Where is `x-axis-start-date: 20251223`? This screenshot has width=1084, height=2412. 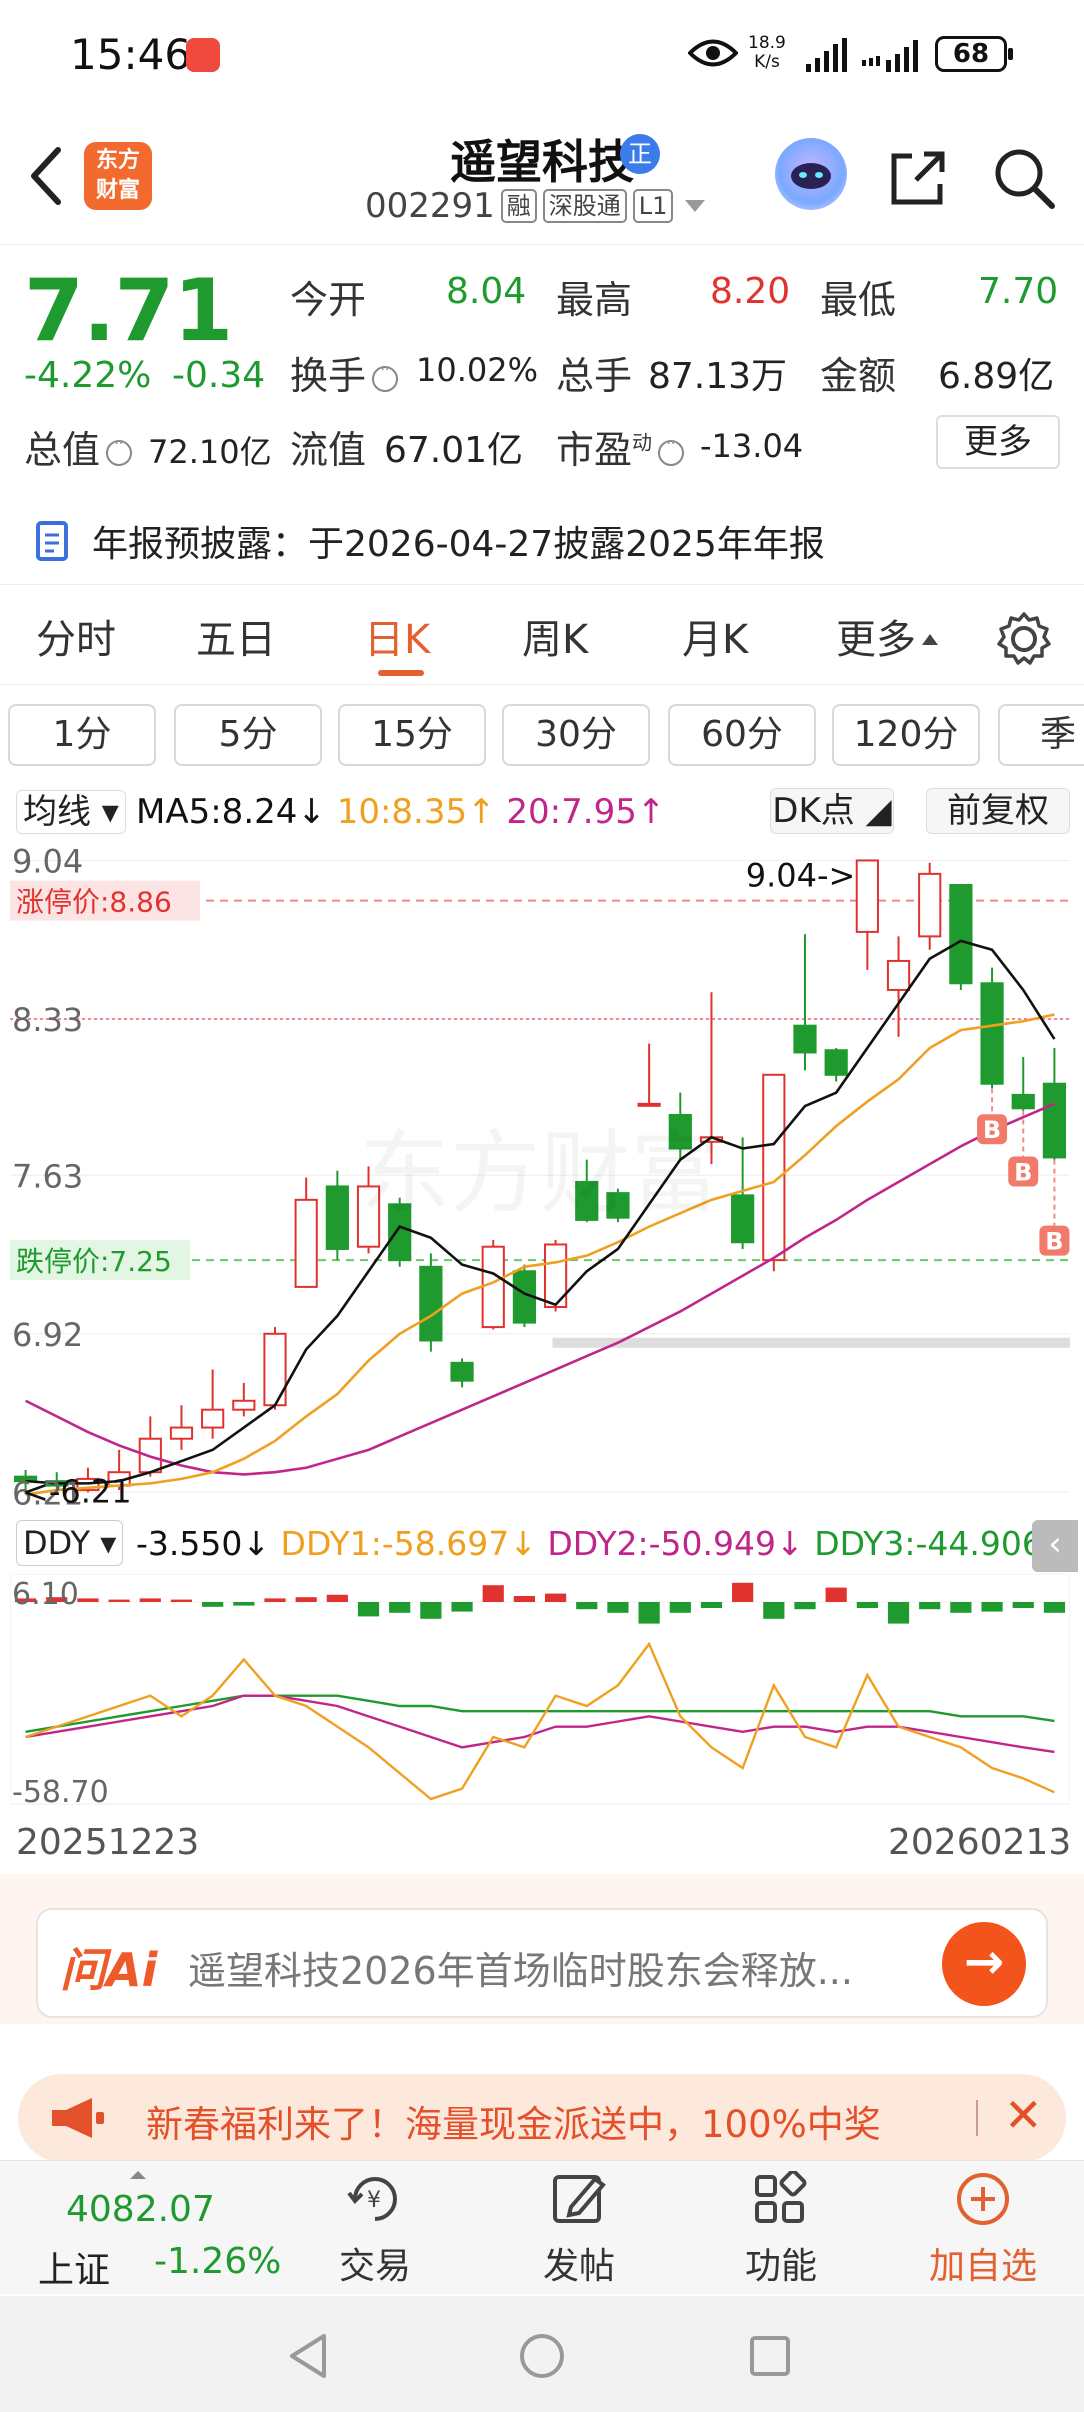
x-axis-start-date: 20251223 is located at coordinates (108, 1842).